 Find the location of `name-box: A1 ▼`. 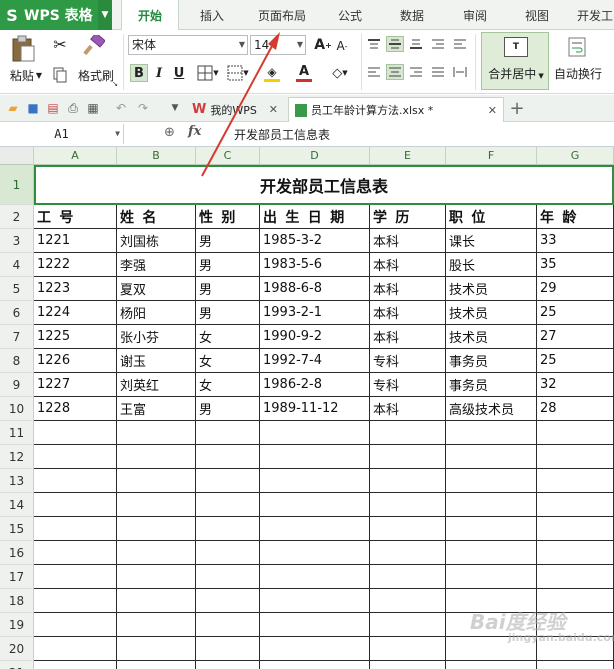

name-box: A1 ▼ is located at coordinates (62, 134).